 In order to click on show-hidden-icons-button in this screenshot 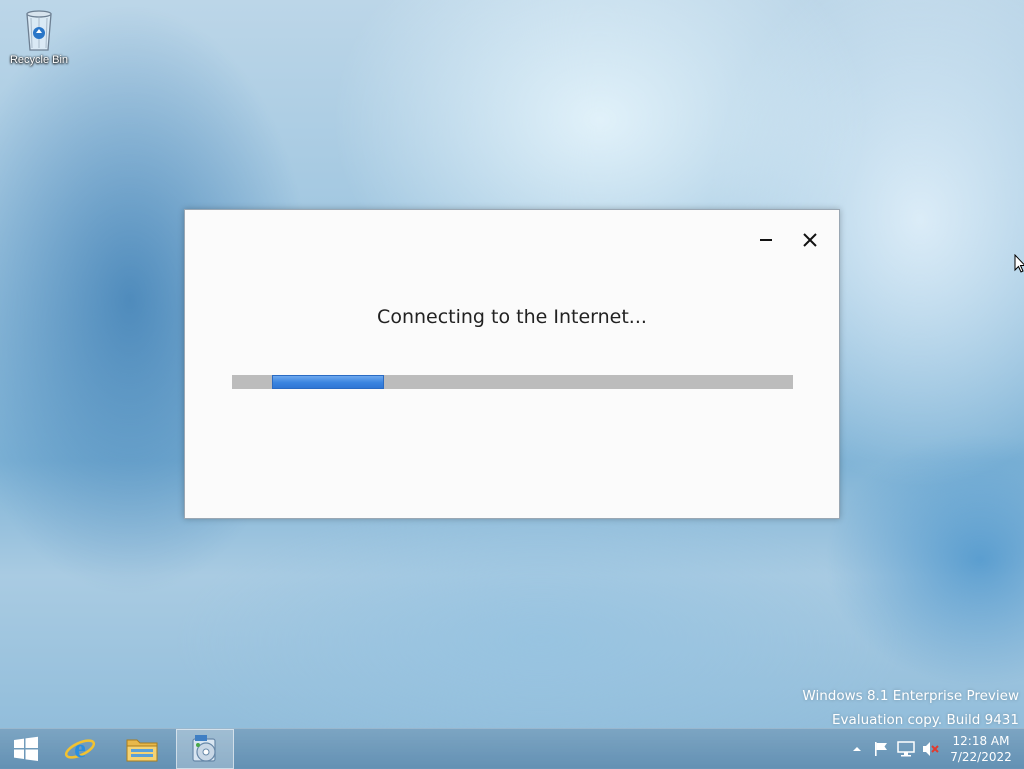, I will do `click(857, 749)`.